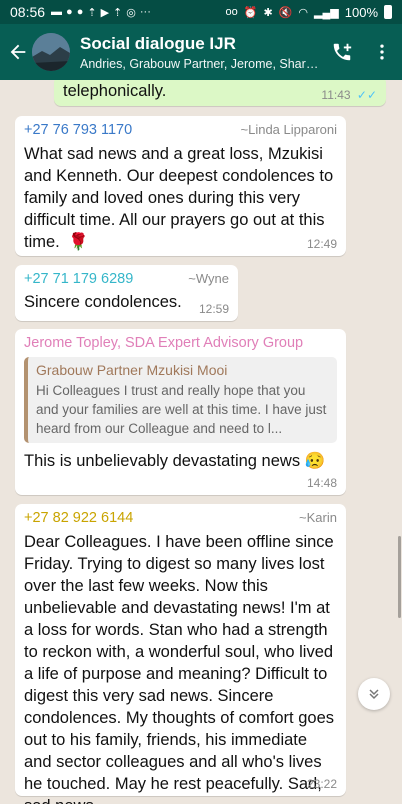 The image size is (402, 804). What do you see at coordinates (163, 343) in the screenshot?
I see `sender-name: Jerome Topley, SDA Expert Advisory Group` at bounding box center [163, 343].